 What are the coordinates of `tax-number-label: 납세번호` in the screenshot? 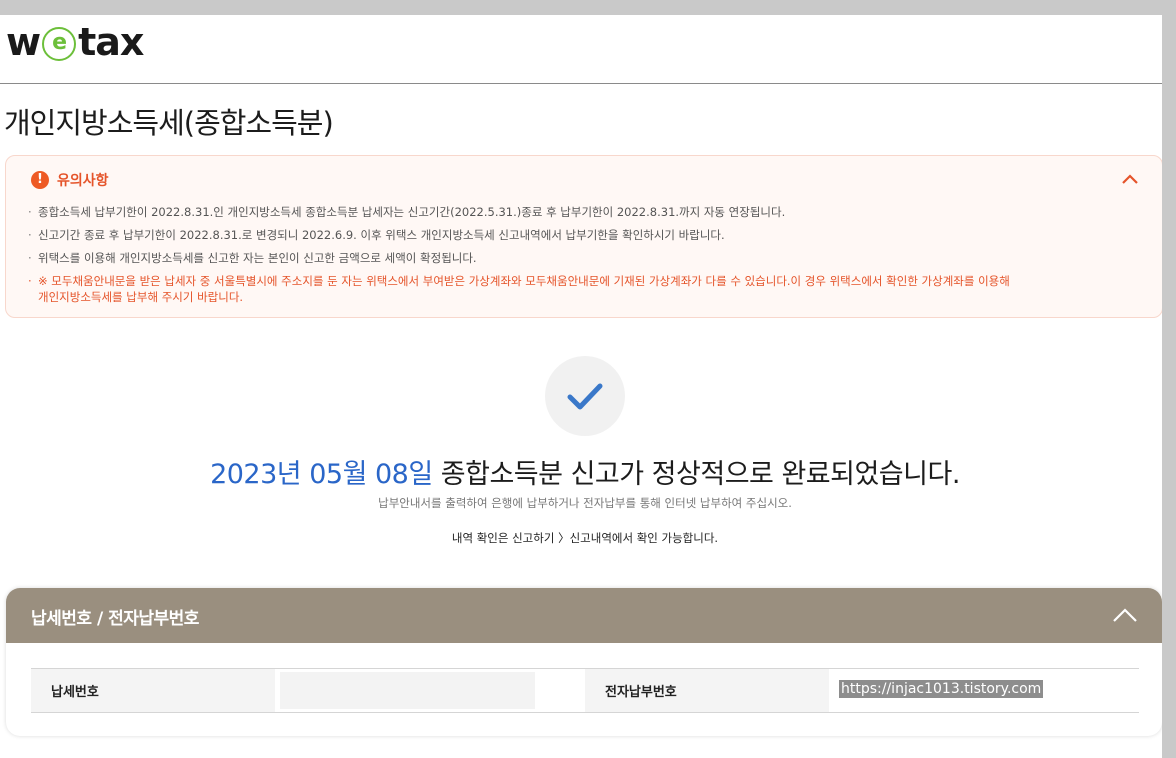 It's located at (153, 690).